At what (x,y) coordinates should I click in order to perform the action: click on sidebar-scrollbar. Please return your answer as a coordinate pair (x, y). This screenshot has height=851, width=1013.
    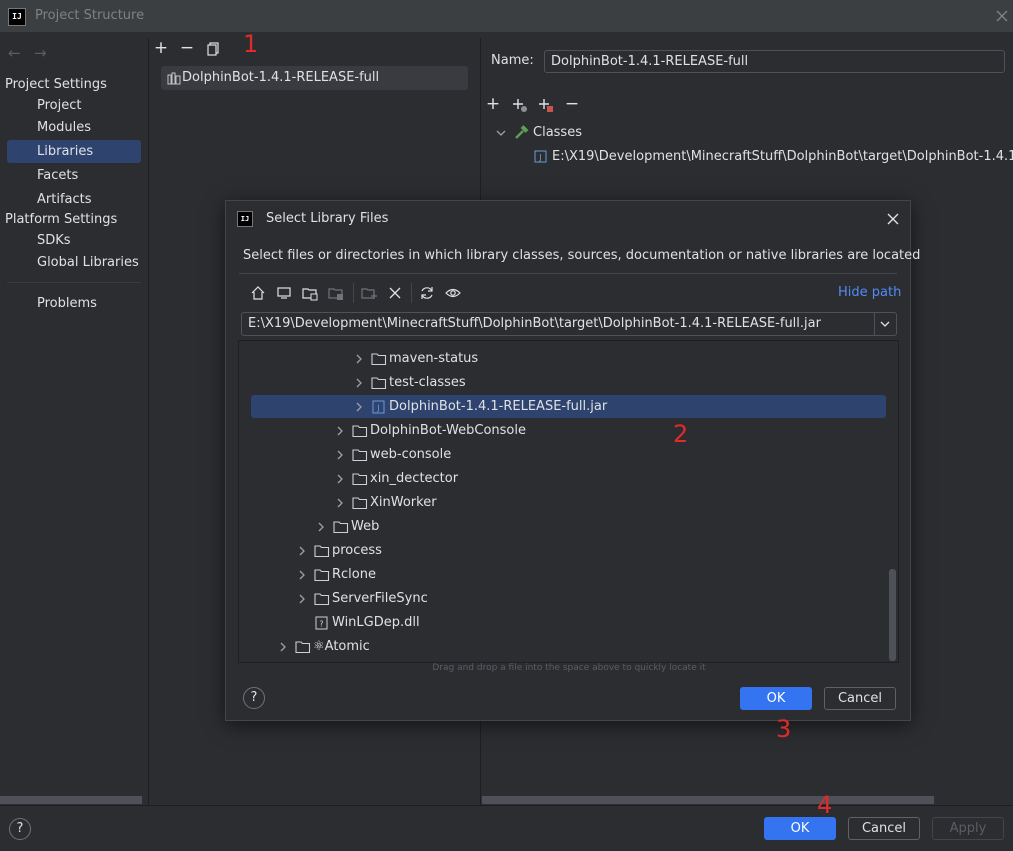
    Looking at the image, I should click on (71, 800).